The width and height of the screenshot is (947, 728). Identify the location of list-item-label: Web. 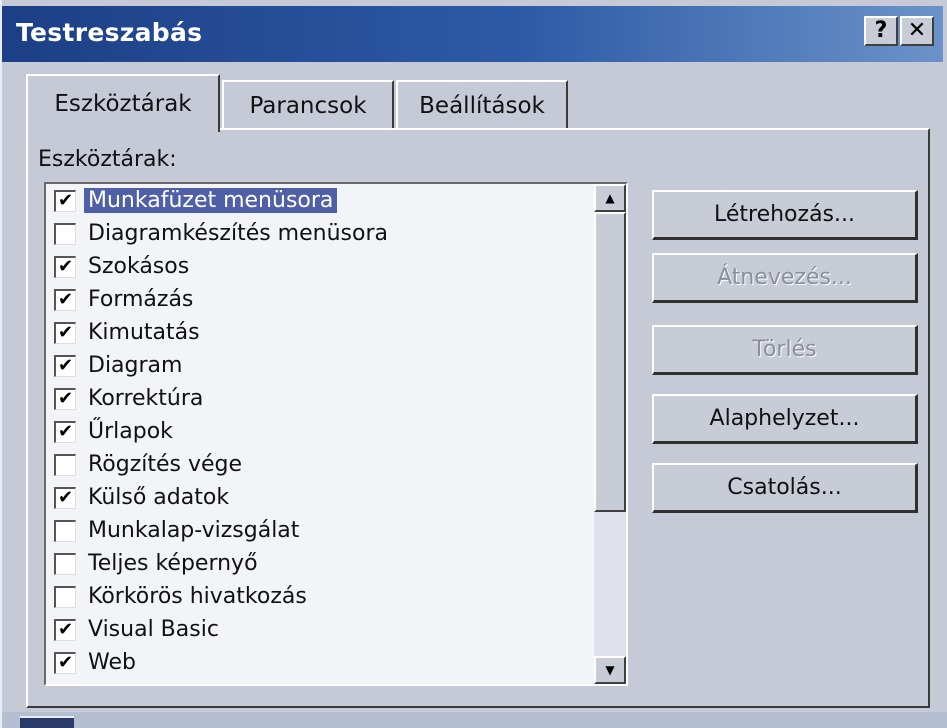
(112, 662).